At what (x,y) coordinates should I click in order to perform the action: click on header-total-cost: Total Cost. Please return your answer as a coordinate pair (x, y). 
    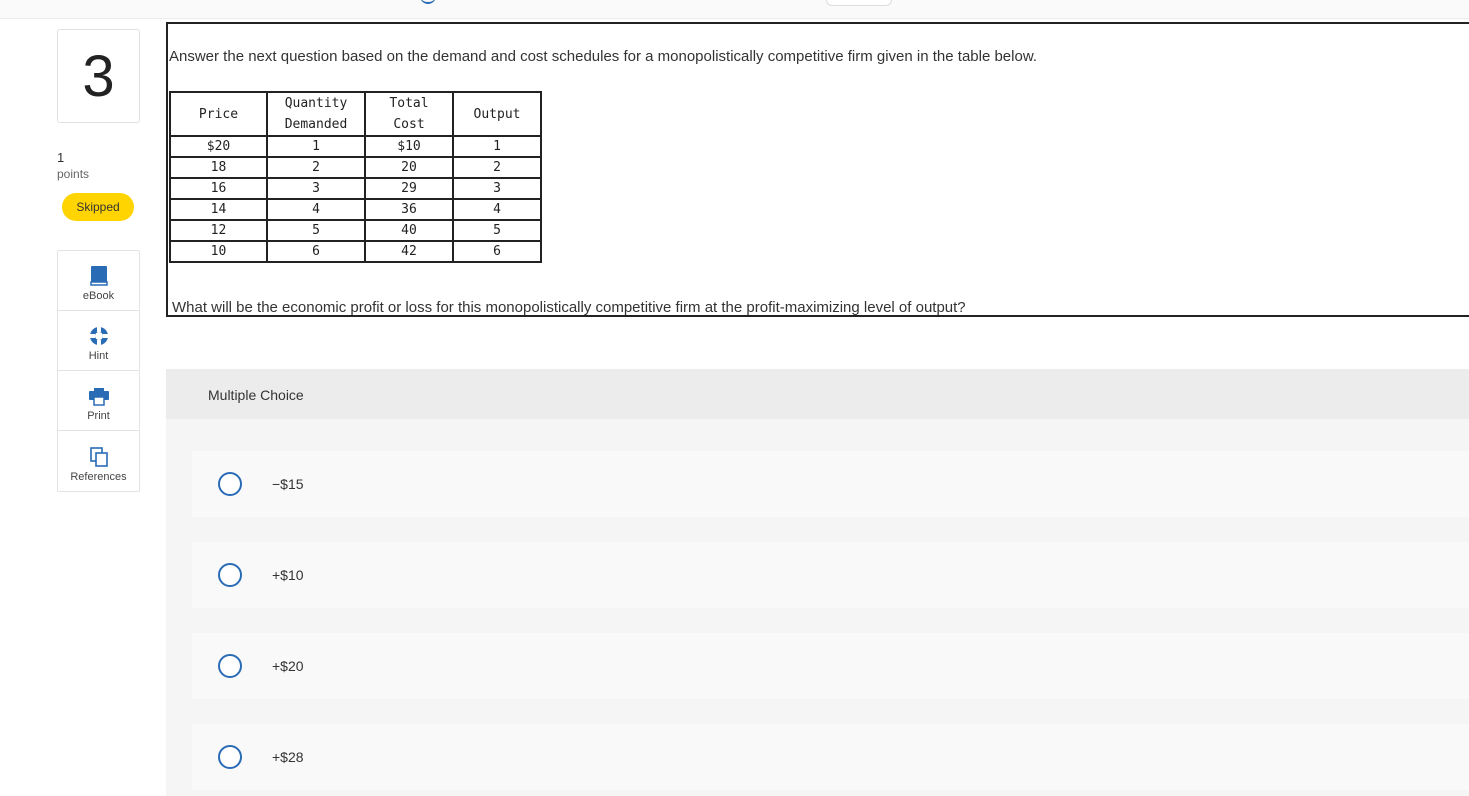
    Looking at the image, I should click on (409, 114).